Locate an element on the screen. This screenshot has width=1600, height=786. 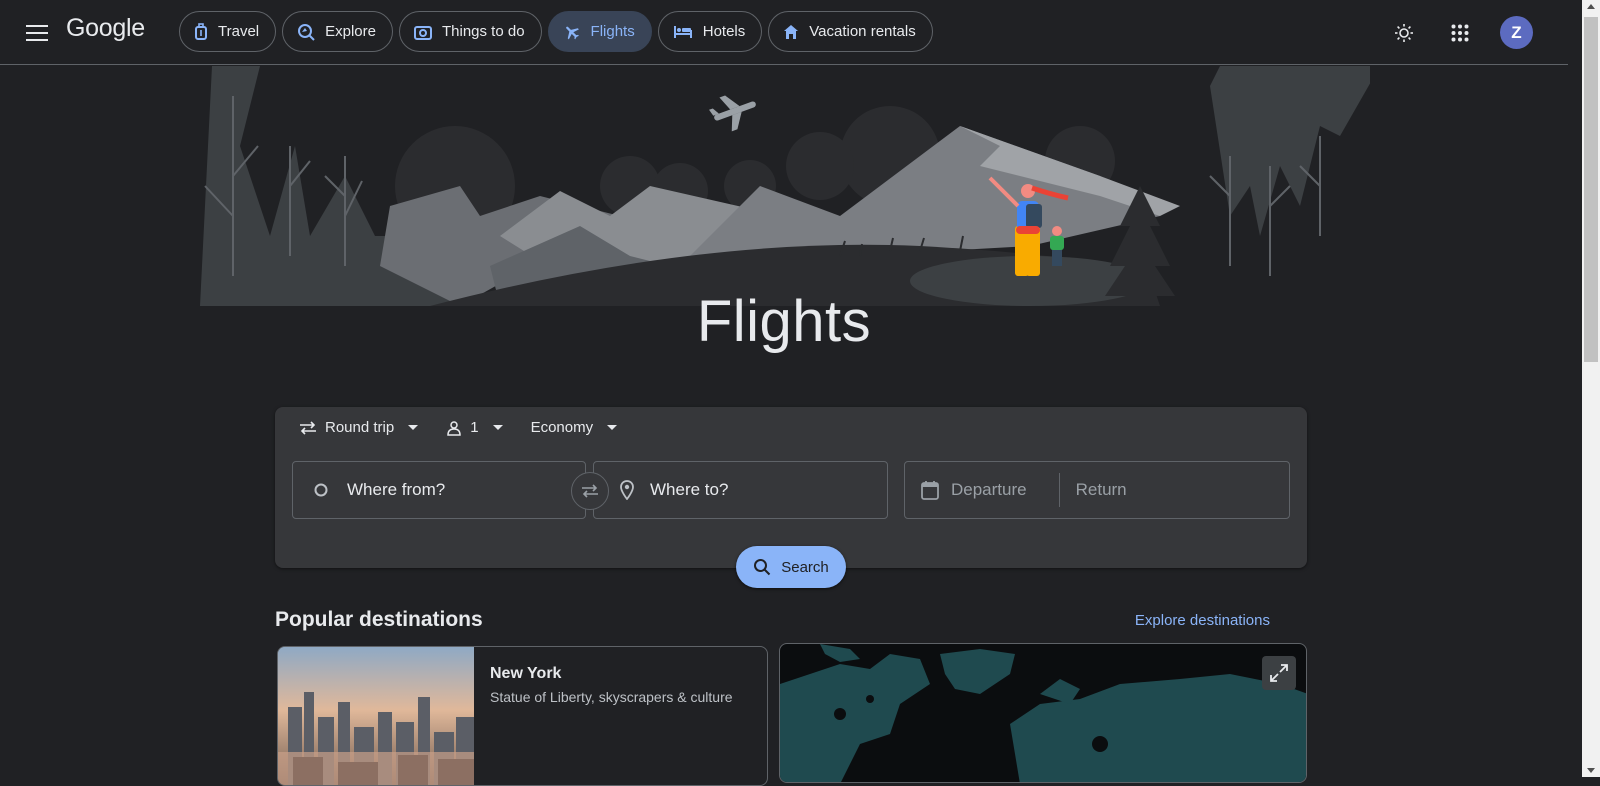
explore-destinations-link: Explore destinations is located at coordinates (1202, 620).